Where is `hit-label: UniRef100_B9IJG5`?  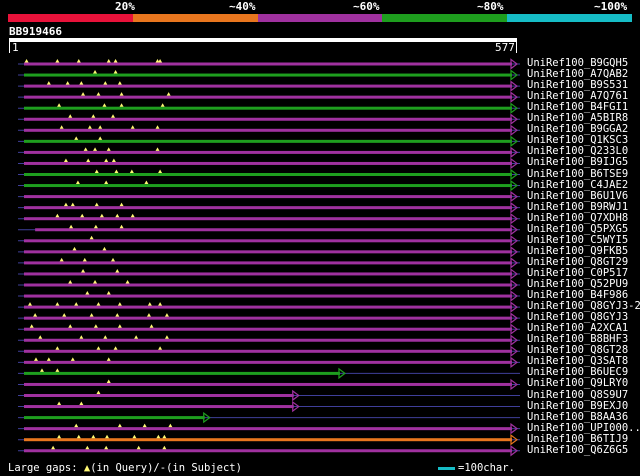
hit-label: UniRef100_B9IJG5 is located at coordinates (577, 162).